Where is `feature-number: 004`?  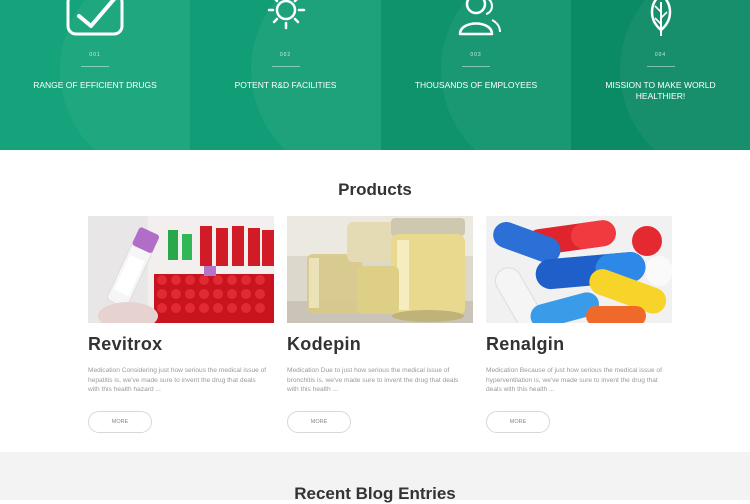 feature-number: 004 is located at coordinates (660, 55).